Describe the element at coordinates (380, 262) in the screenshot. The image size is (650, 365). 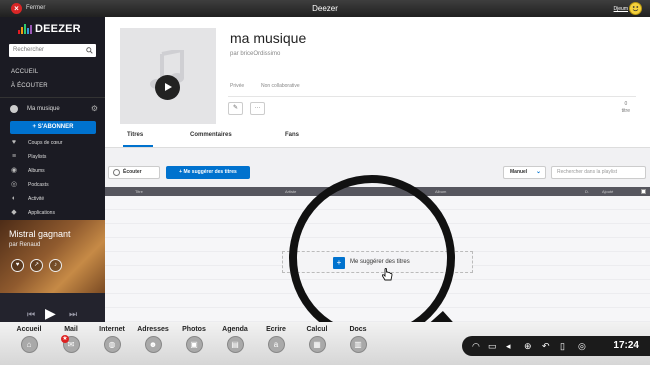
I see `empty-suggest-label: Me suggérer des titres` at that location.